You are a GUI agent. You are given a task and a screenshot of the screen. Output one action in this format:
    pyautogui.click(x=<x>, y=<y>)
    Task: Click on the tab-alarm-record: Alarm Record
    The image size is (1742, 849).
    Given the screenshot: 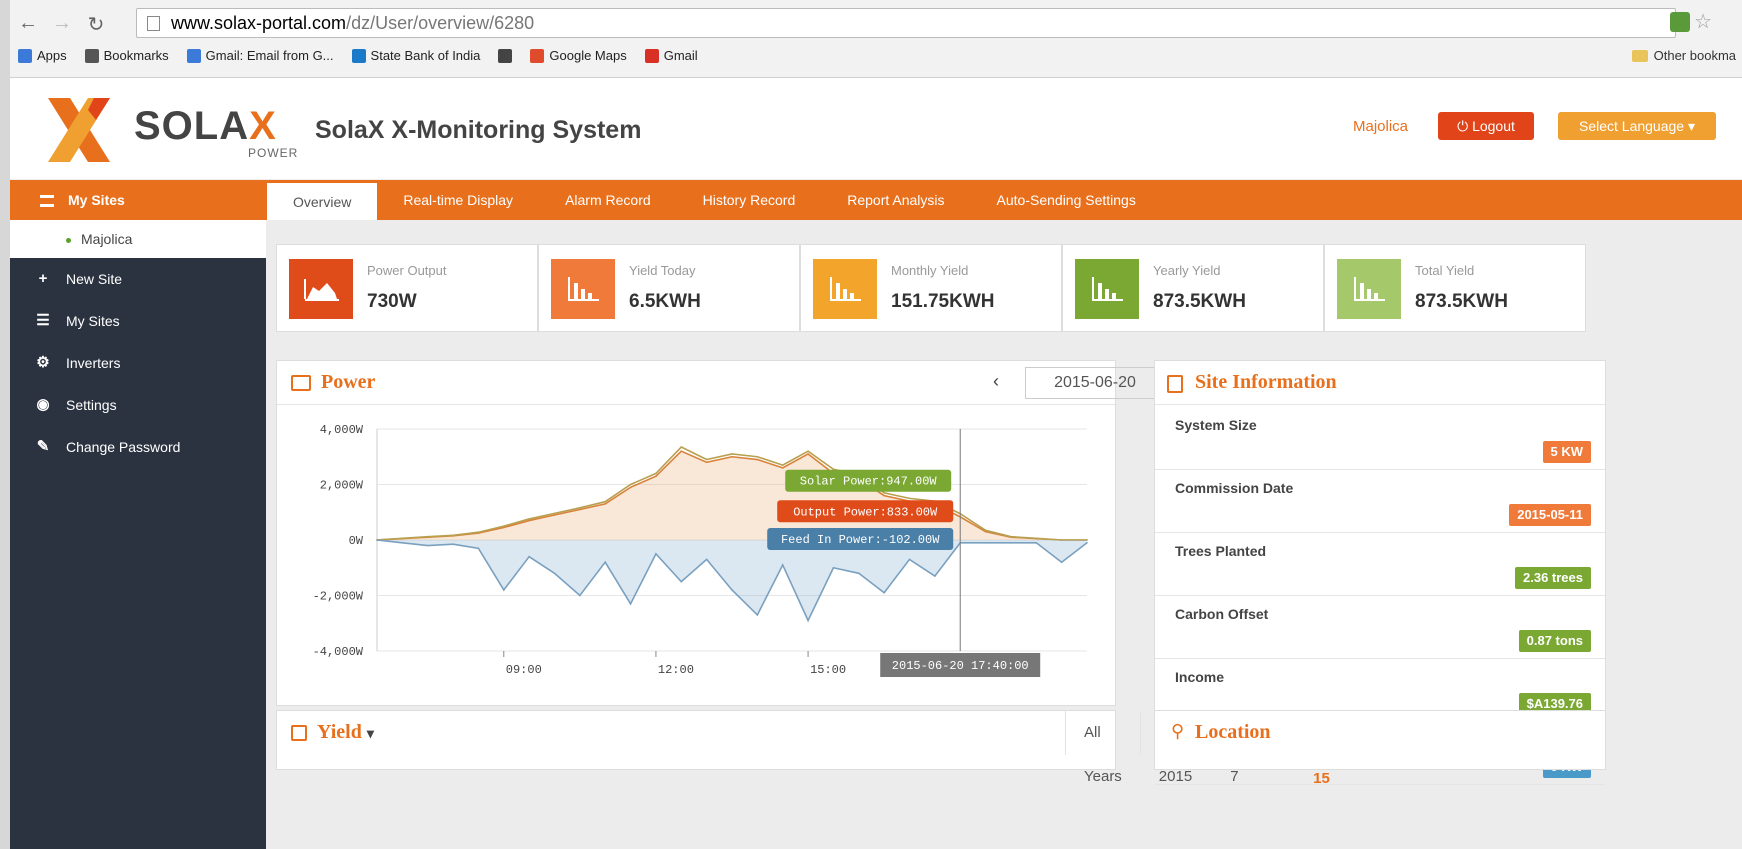 What is the action you would take?
    pyautogui.click(x=608, y=200)
    